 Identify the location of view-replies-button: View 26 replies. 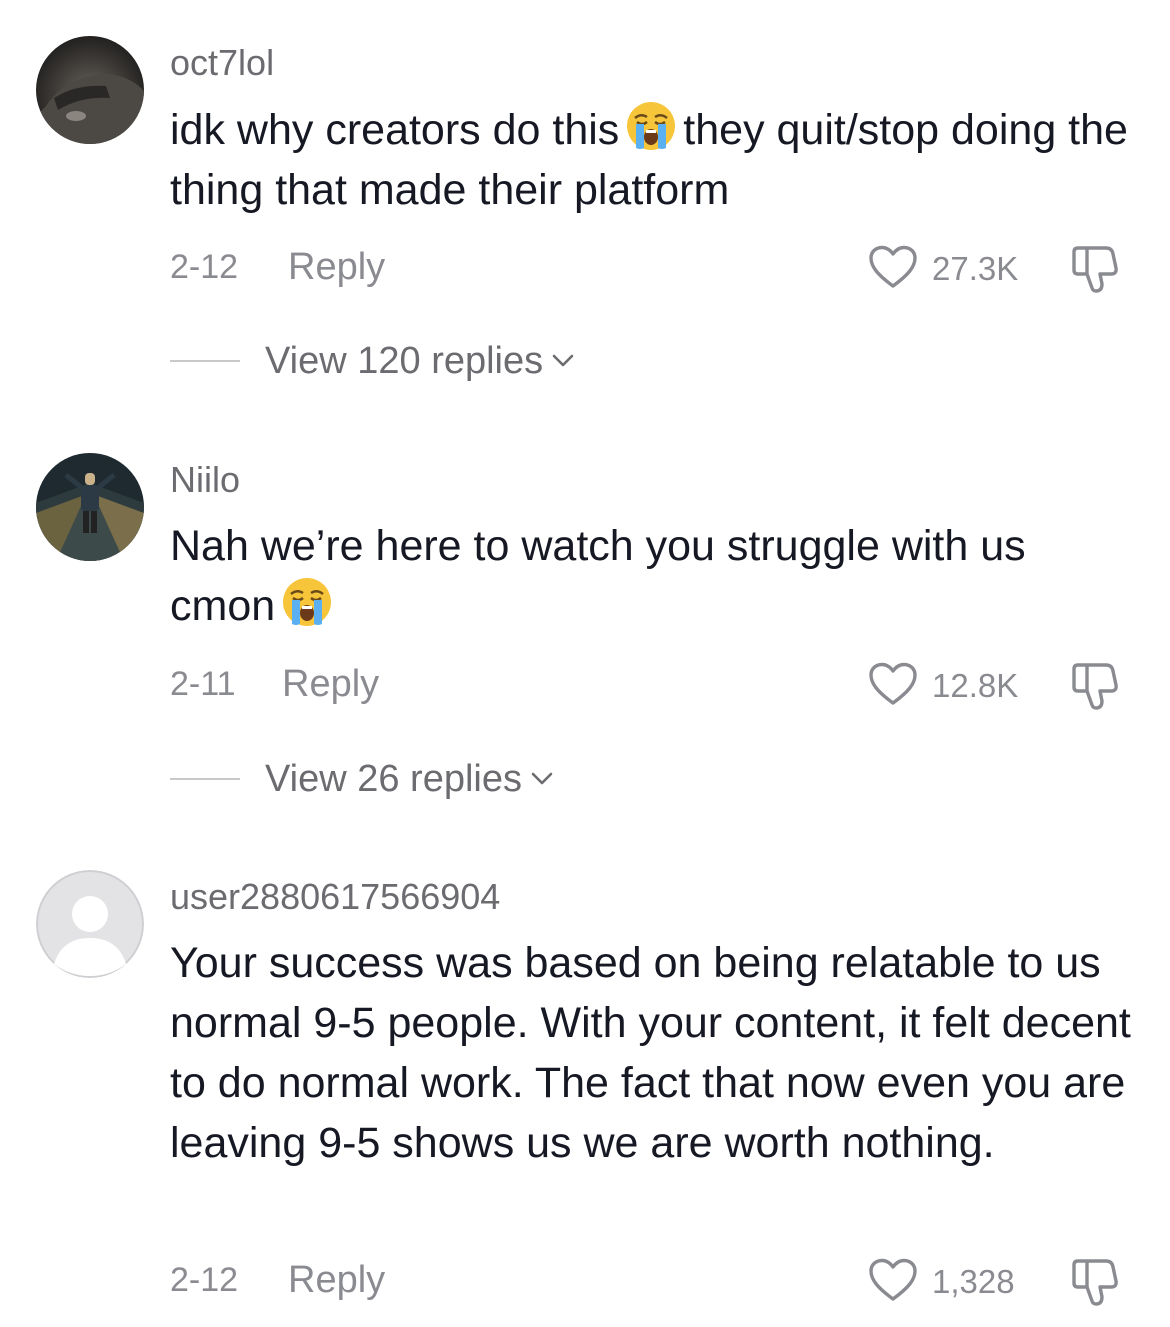
(470, 781).